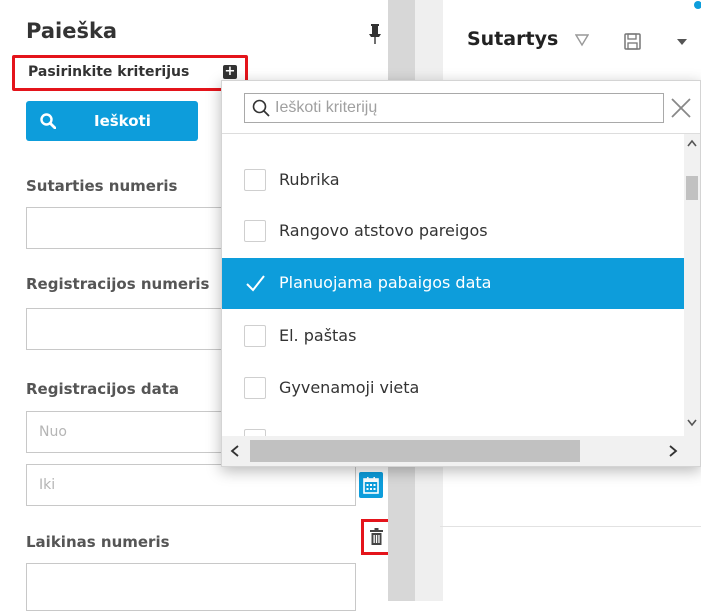  I want to click on search-button-label: Ieškoti, so click(122, 121).